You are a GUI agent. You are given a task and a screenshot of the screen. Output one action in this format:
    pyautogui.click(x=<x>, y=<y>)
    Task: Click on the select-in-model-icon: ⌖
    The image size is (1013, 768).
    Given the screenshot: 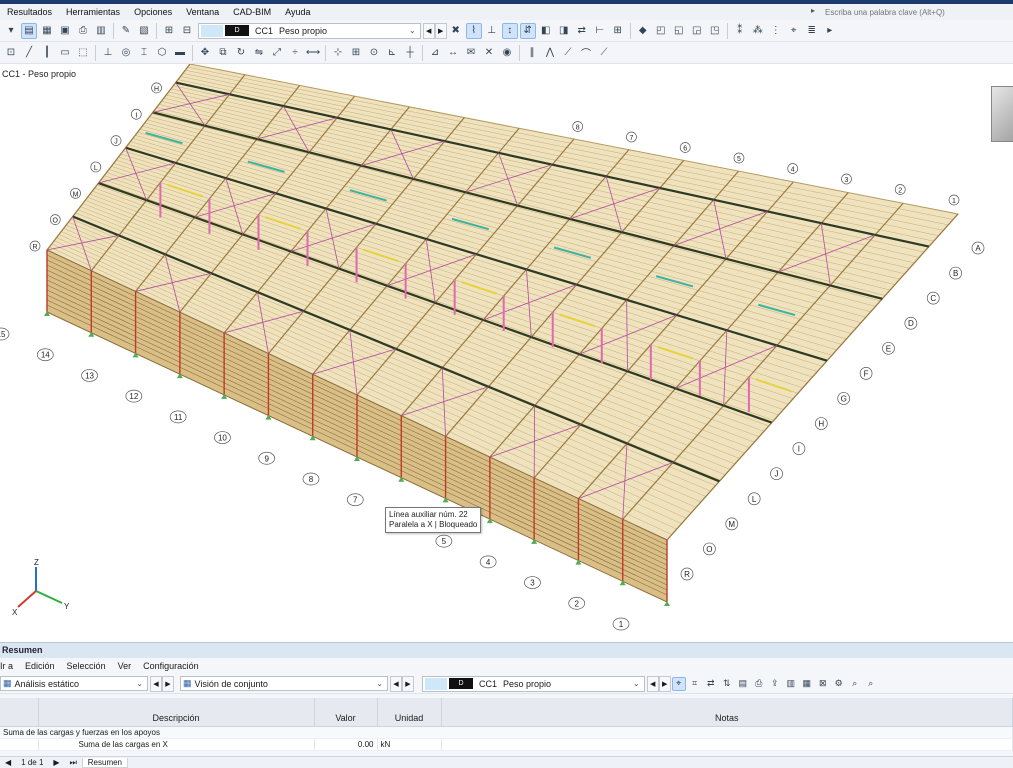 What is the action you would take?
    pyautogui.click(x=678, y=683)
    